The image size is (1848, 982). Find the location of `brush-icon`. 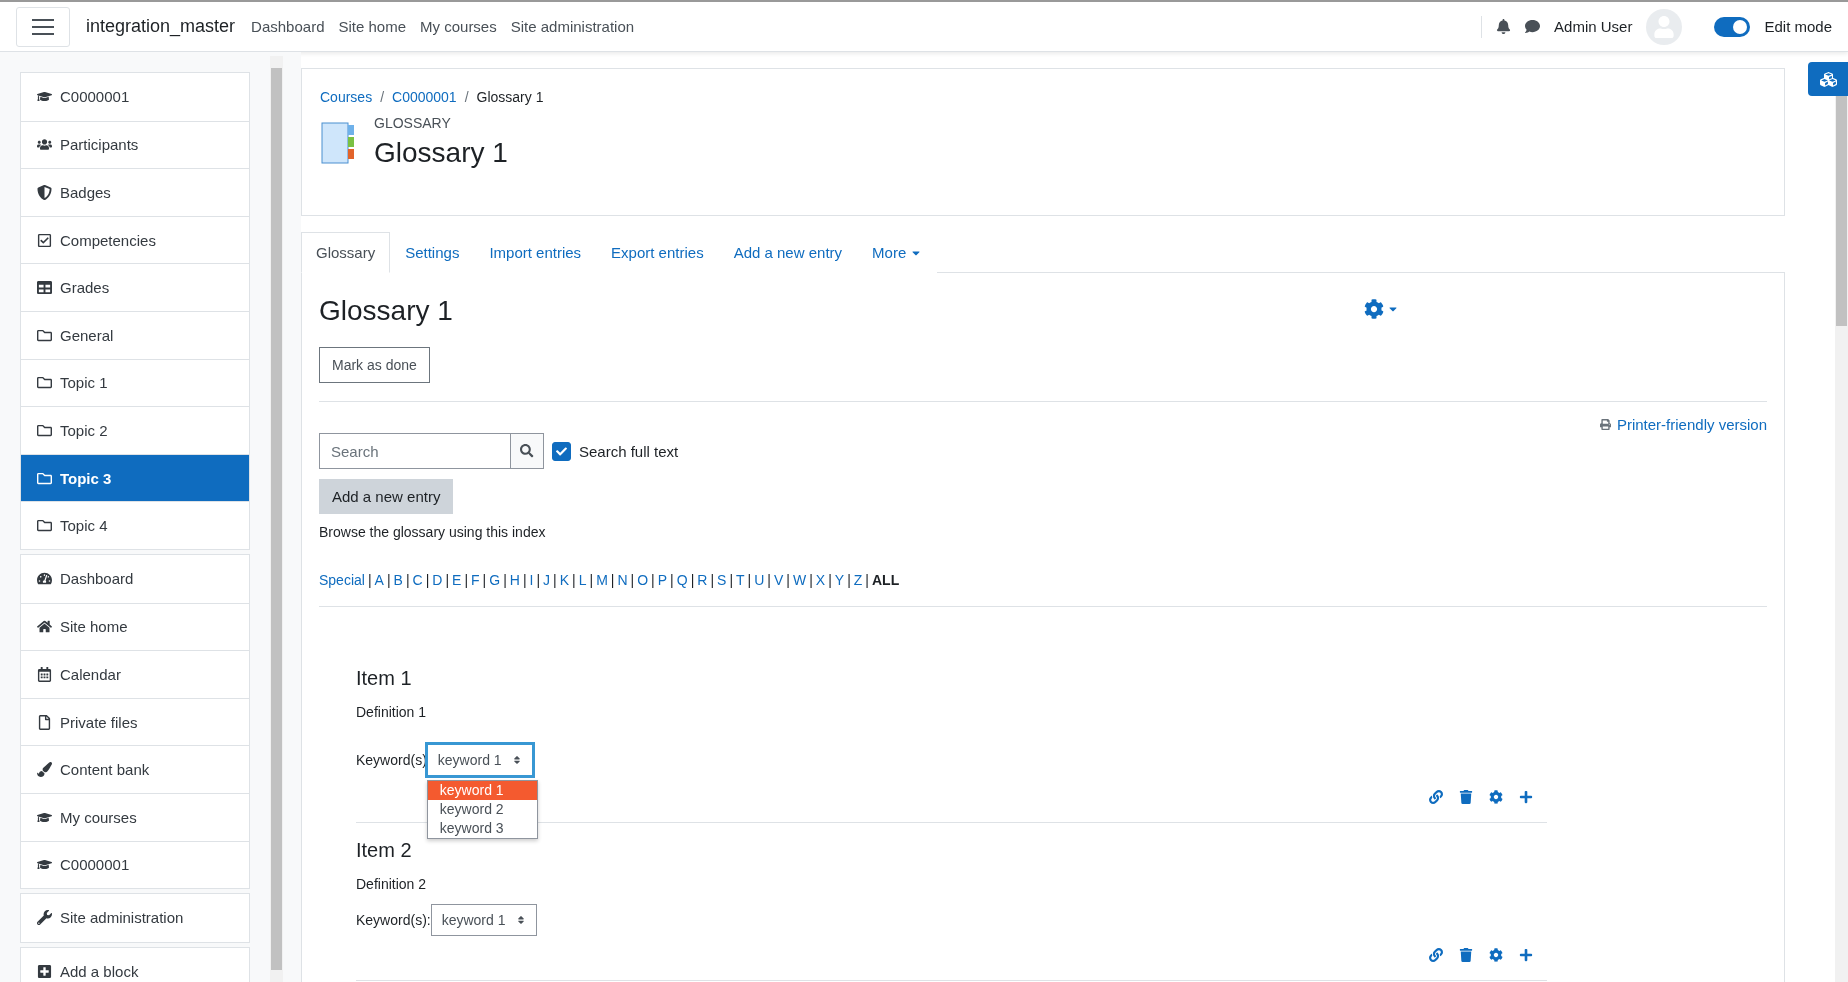

brush-icon is located at coordinates (44, 770).